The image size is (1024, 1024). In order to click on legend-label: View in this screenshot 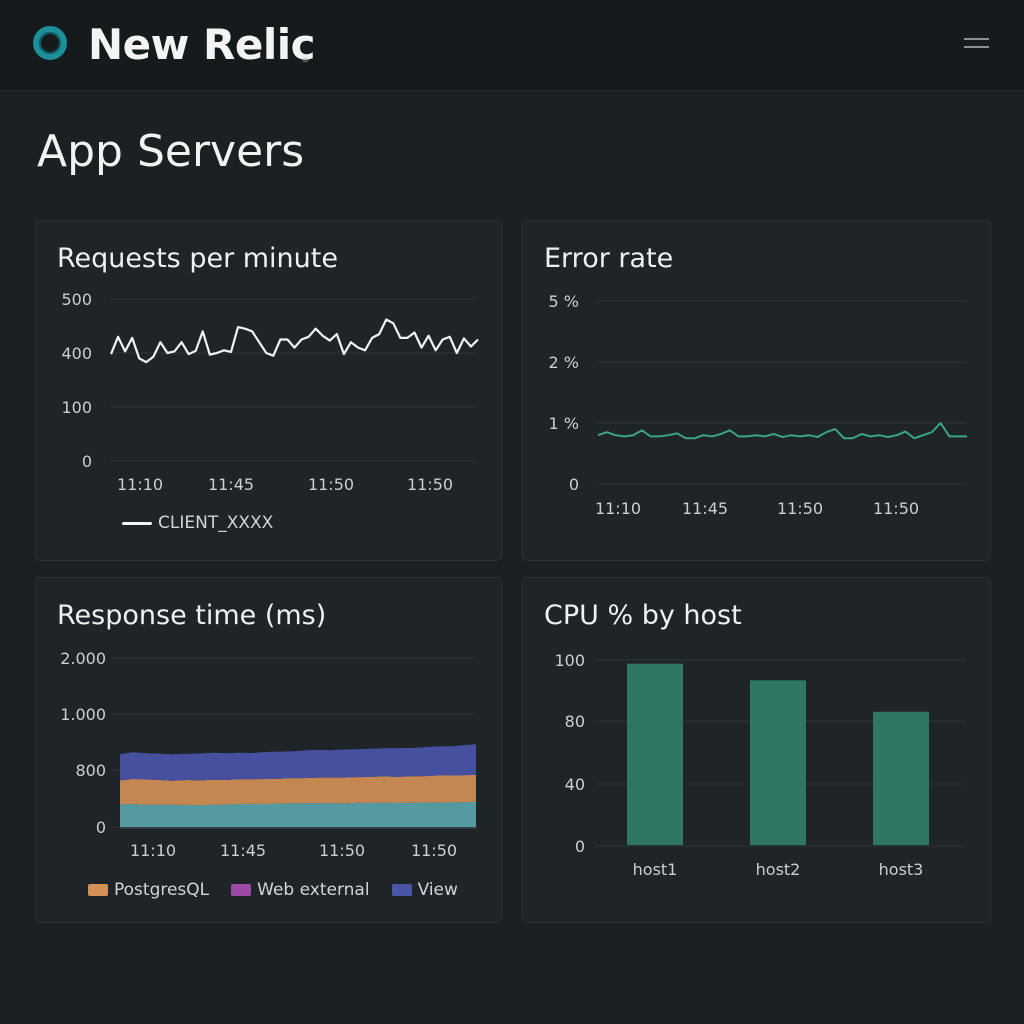, I will do `click(437, 890)`.